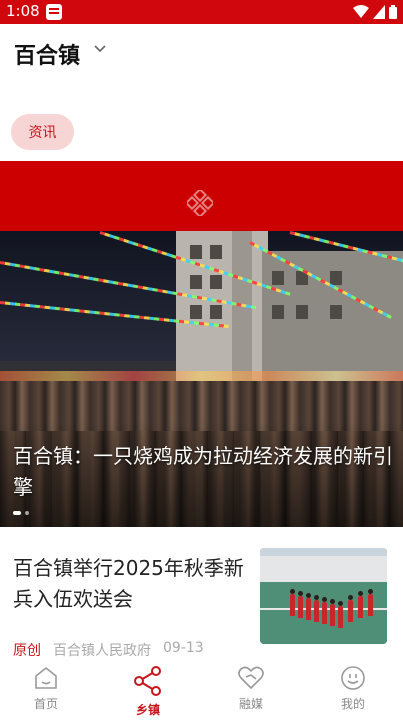  I want to click on share-icon, so click(147, 681).